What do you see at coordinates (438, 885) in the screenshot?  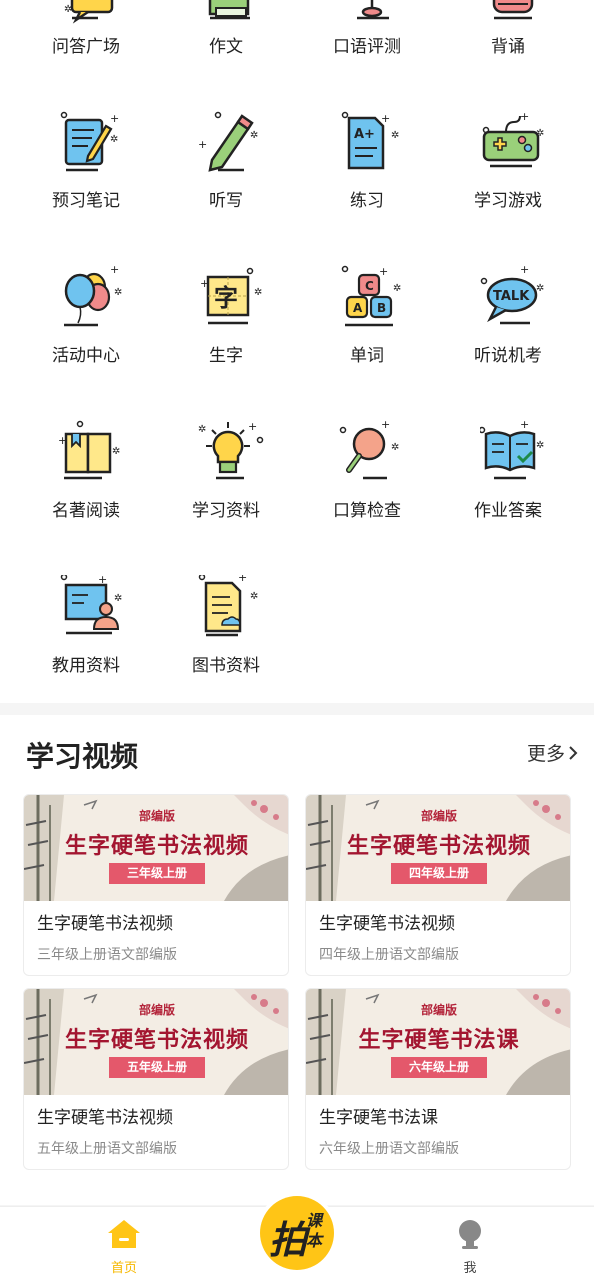 I see `video-card: 部编版 生字硬笔书法视频 四年级上册 生字硬笔书法视频 四年级上册语文部编版` at bounding box center [438, 885].